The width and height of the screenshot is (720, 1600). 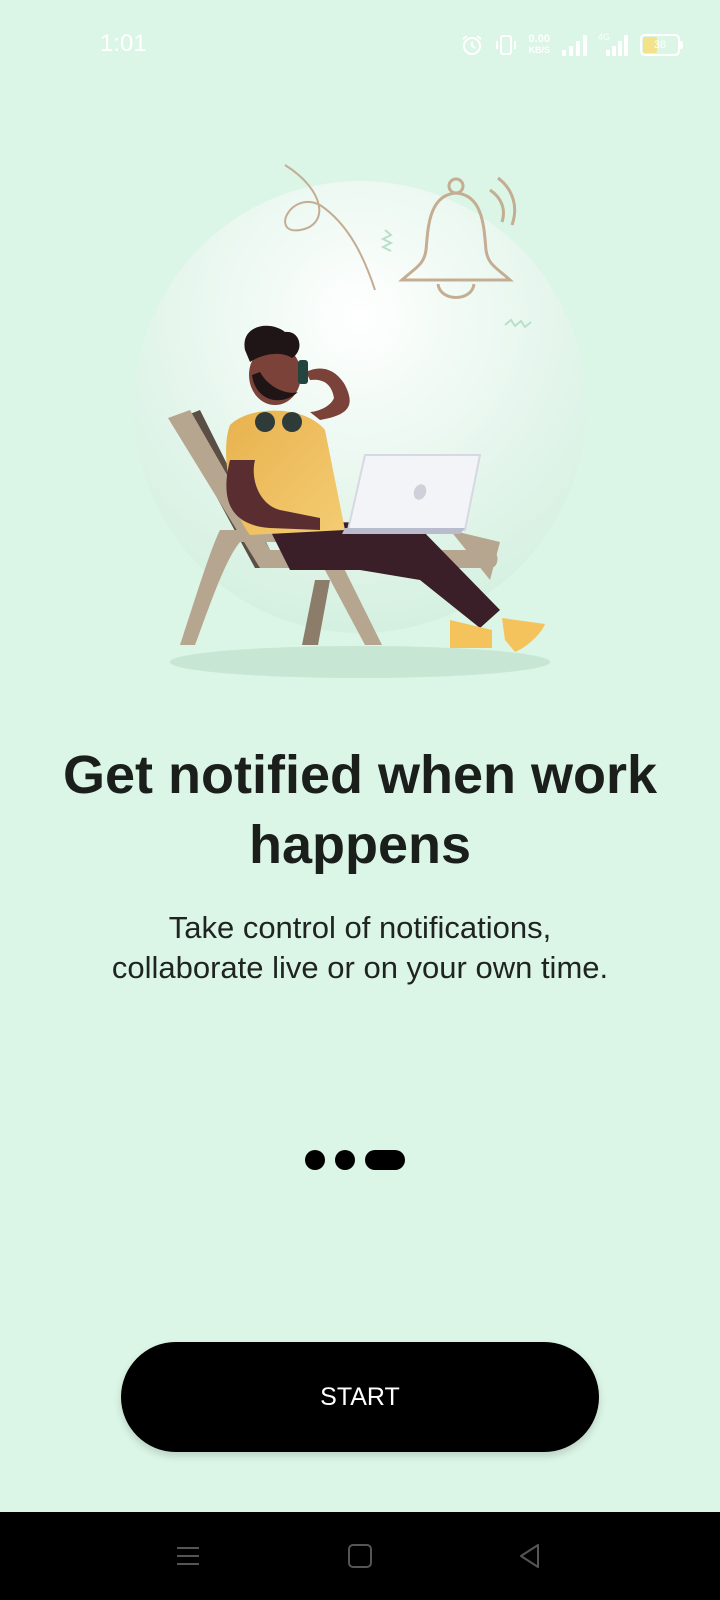 I want to click on navigation-bar, so click(x=360, y=1556).